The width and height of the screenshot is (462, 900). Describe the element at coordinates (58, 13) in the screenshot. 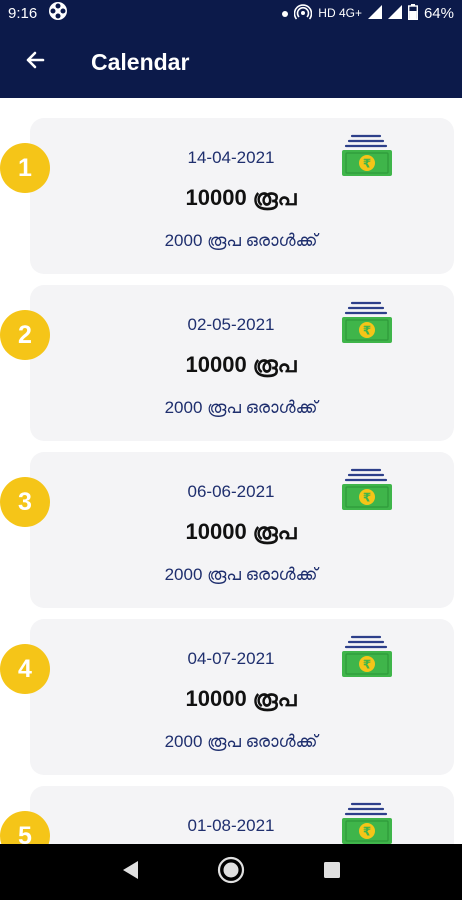

I see `app-notification-icon` at that location.